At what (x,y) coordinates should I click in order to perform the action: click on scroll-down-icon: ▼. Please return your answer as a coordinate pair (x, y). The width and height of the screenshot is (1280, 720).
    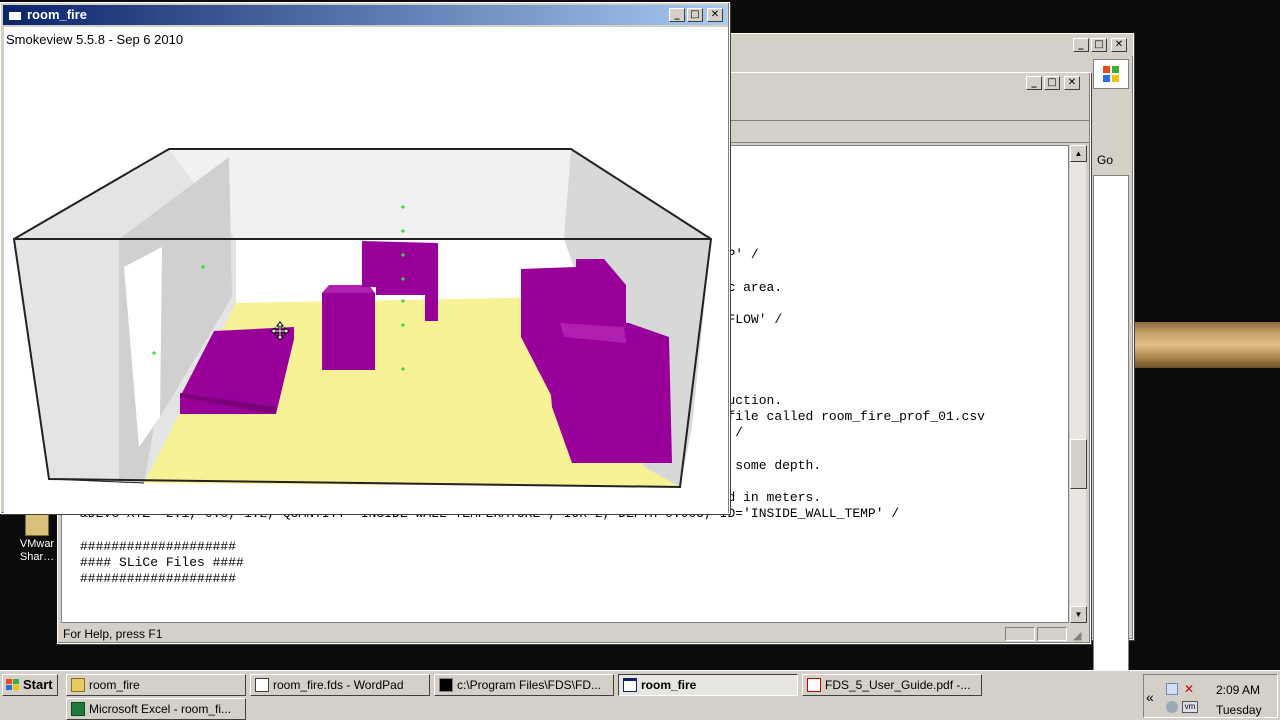
    Looking at the image, I should click on (1078, 614).